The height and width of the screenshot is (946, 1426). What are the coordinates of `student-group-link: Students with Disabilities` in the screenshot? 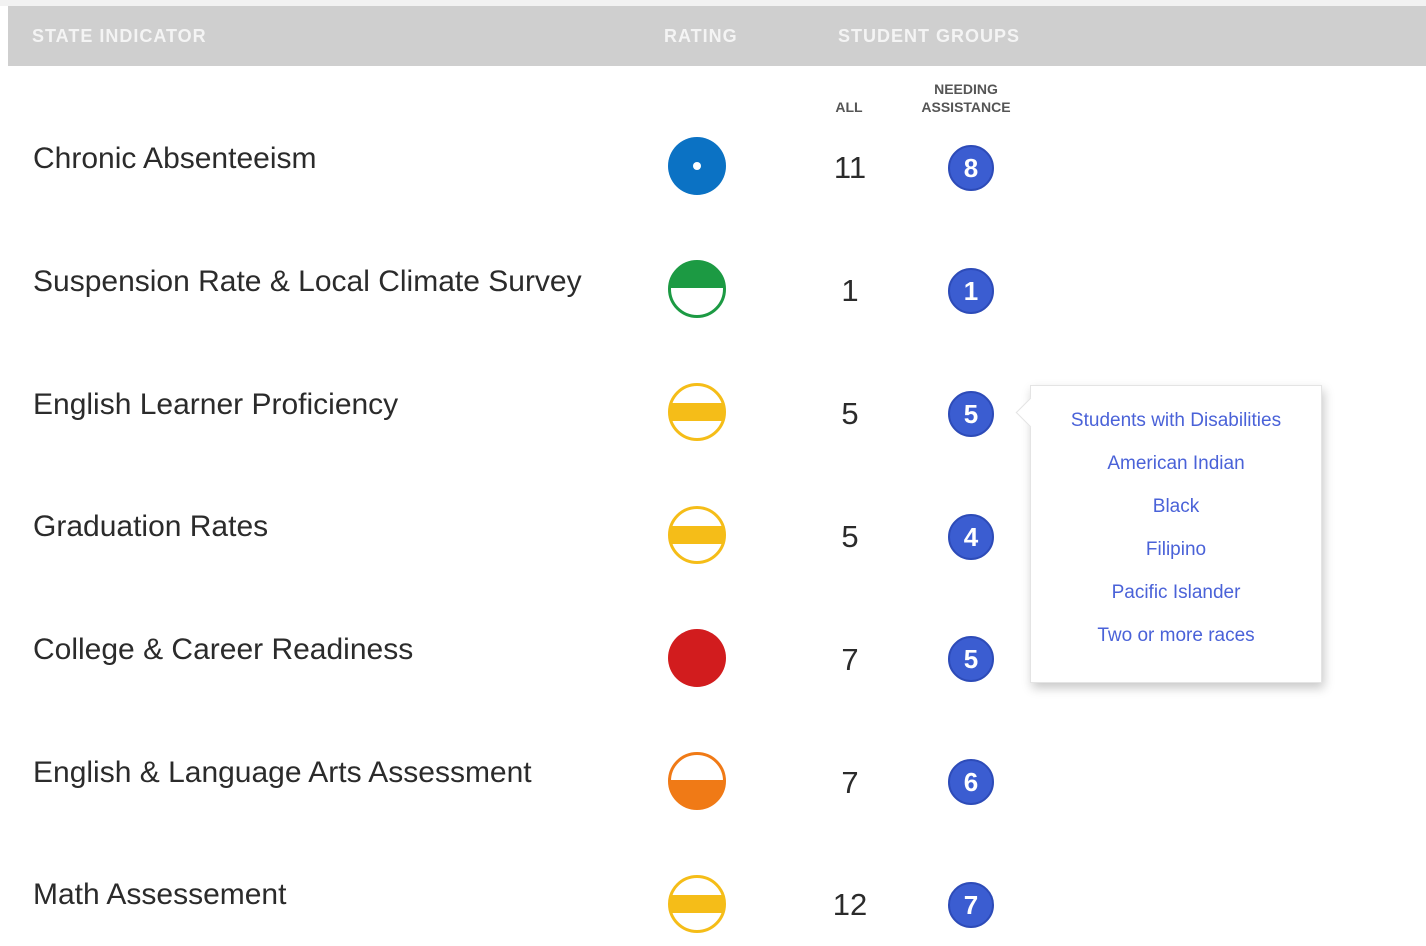 It's located at (1176, 431).